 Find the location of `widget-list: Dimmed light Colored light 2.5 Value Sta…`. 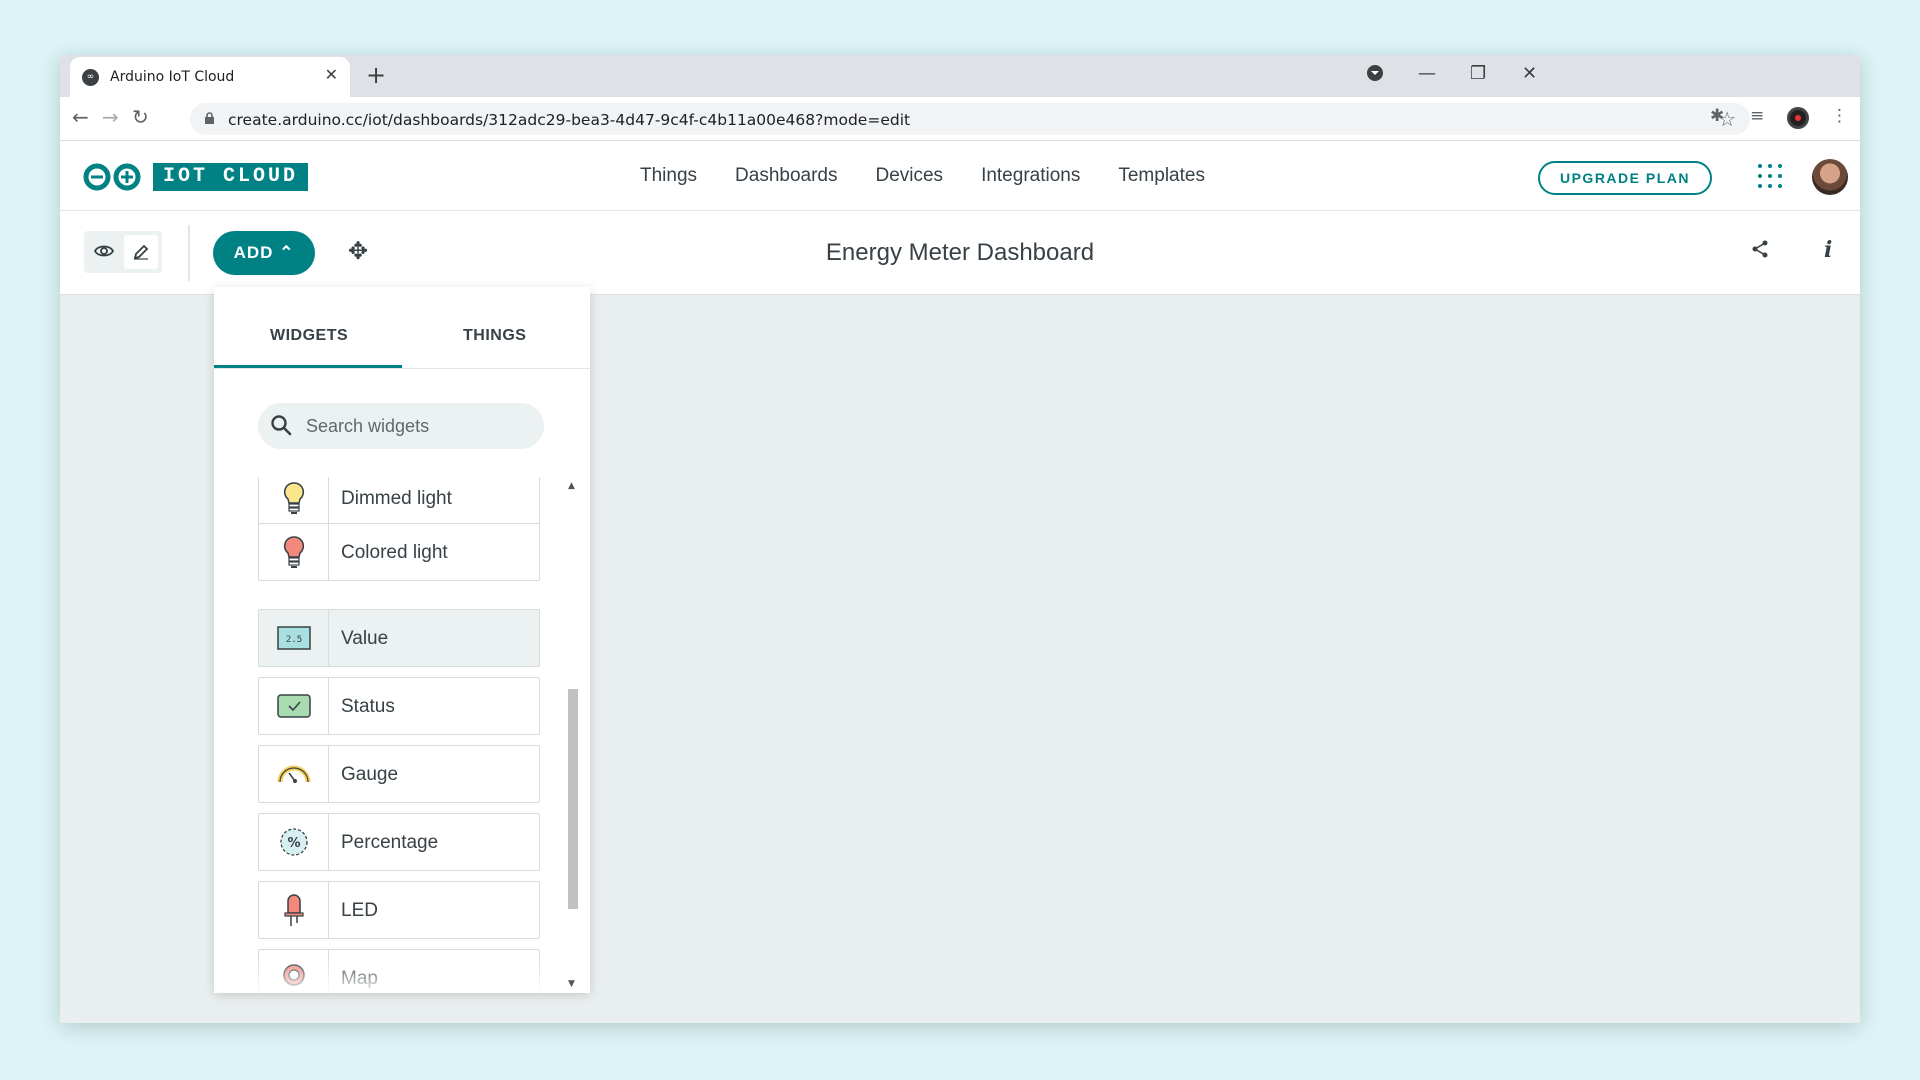

widget-list: Dimmed light Colored light 2.5 Value Sta… is located at coordinates (402, 735).